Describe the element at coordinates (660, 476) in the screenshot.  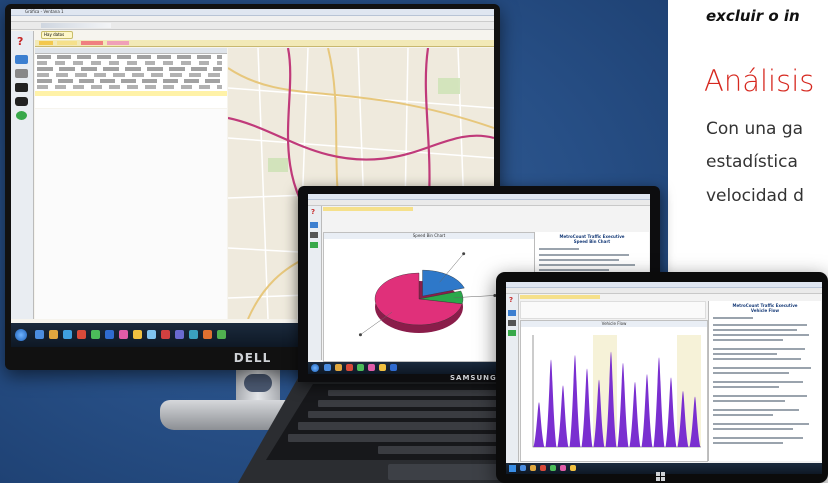
I see `windows-logo-icon` at that location.